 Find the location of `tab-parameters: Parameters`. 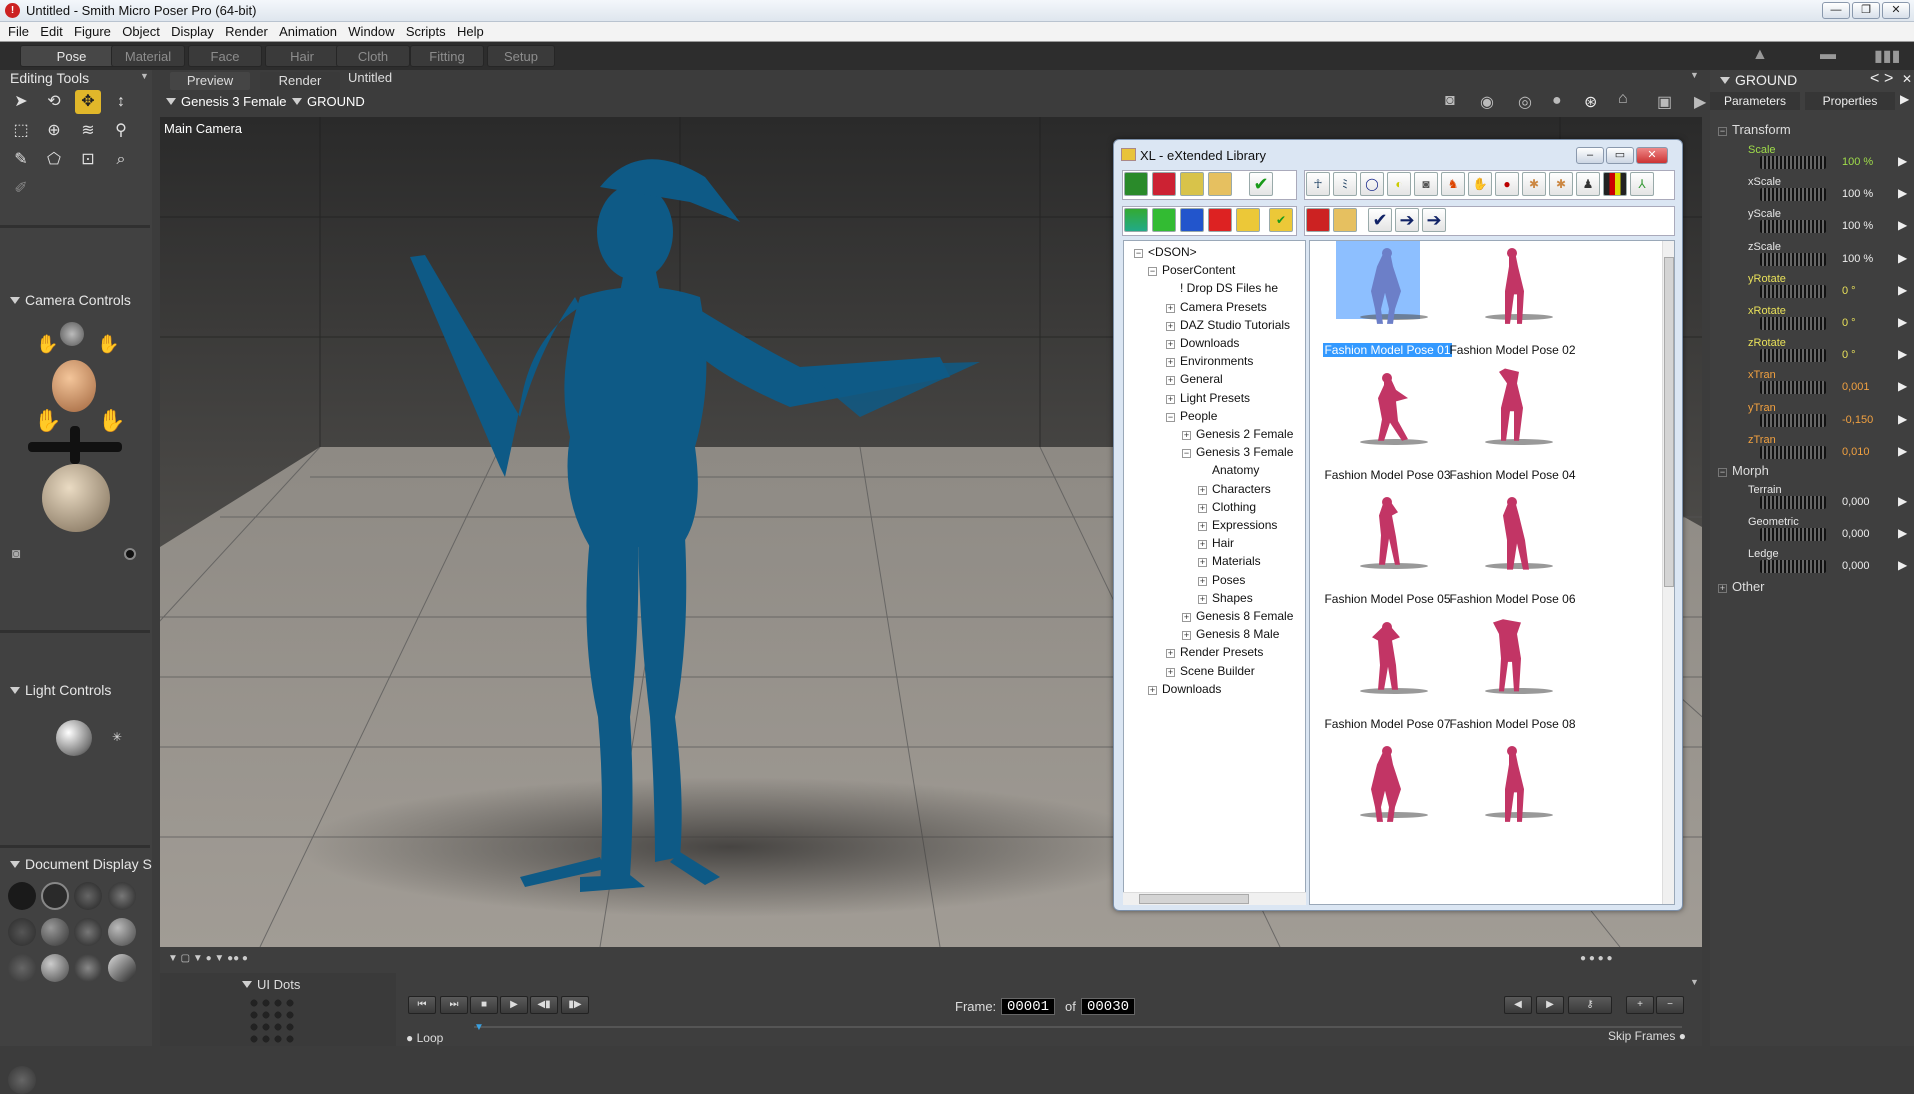

tab-parameters: Parameters is located at coordinates (1755, 101).